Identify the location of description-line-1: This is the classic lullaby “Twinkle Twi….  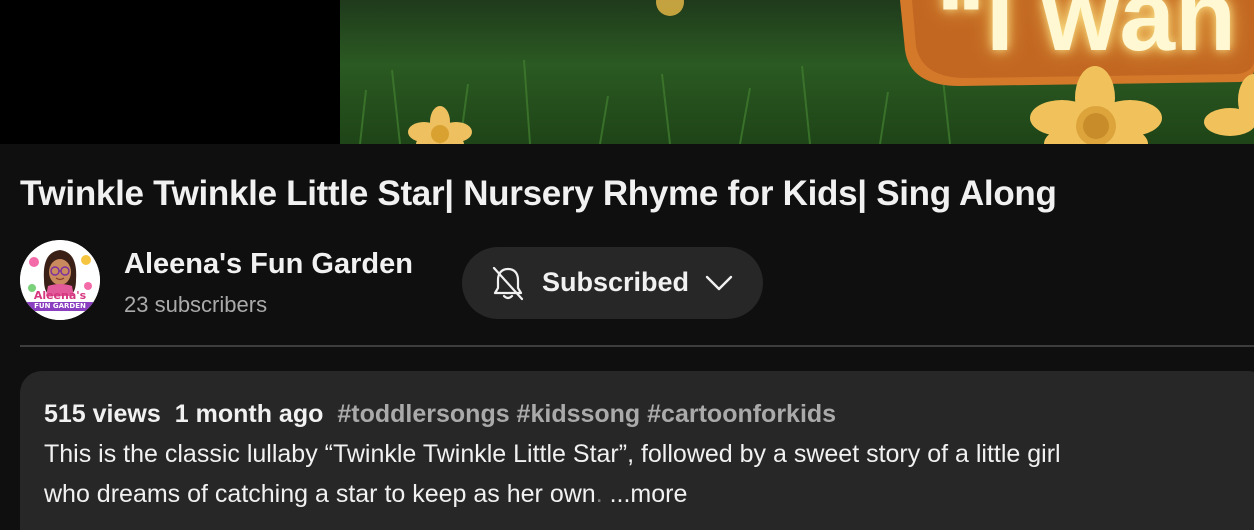
(552, 454).